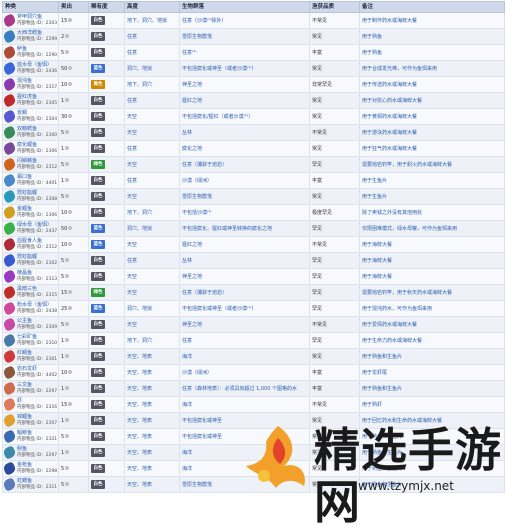  I want to click on table-row: 霓虹脂鲤 内部物品 ID：2308 5 白色 天空 雪原生物群落 常见 用于生鱼片, so click(253, 196).